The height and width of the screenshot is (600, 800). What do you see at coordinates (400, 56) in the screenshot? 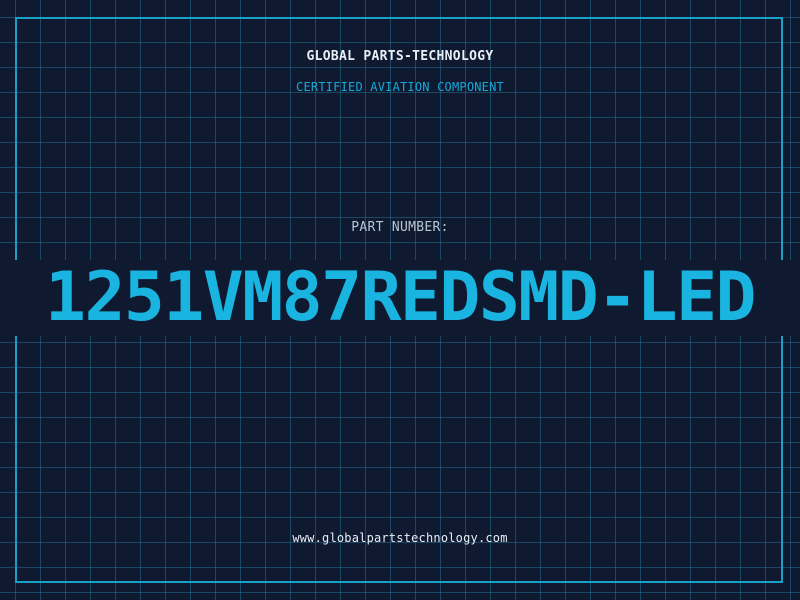
I see `company-name: GLOBAL PARTS-TECHNOLOGY` at bounding box center [400, 56].